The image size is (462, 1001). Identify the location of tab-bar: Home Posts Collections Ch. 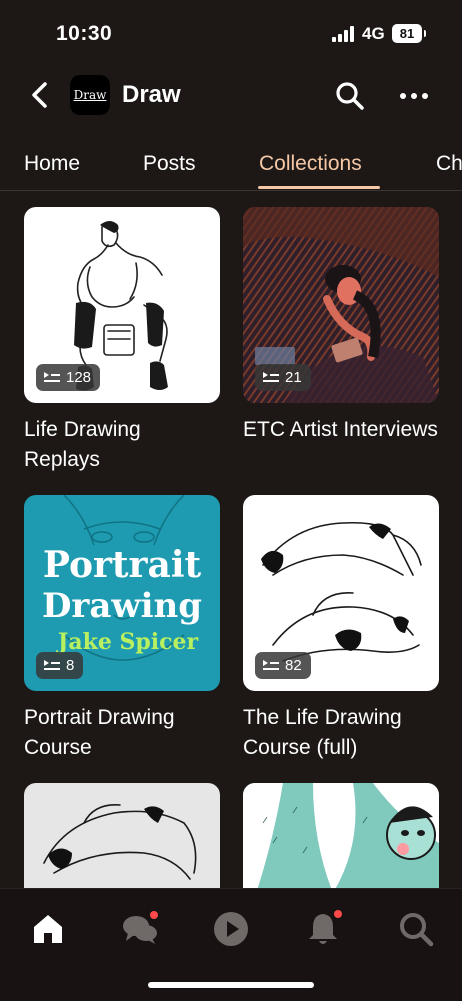
(231, 165).